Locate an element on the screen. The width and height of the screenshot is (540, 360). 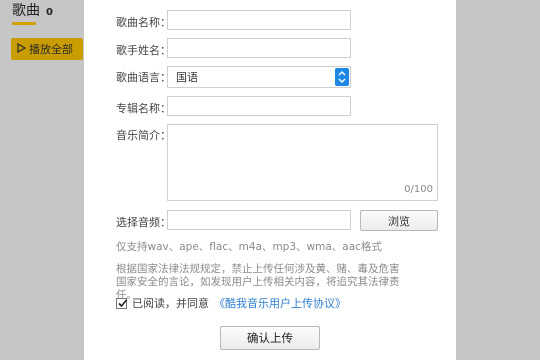
section-title: 歌曲 is located at coordinates (26, 11).